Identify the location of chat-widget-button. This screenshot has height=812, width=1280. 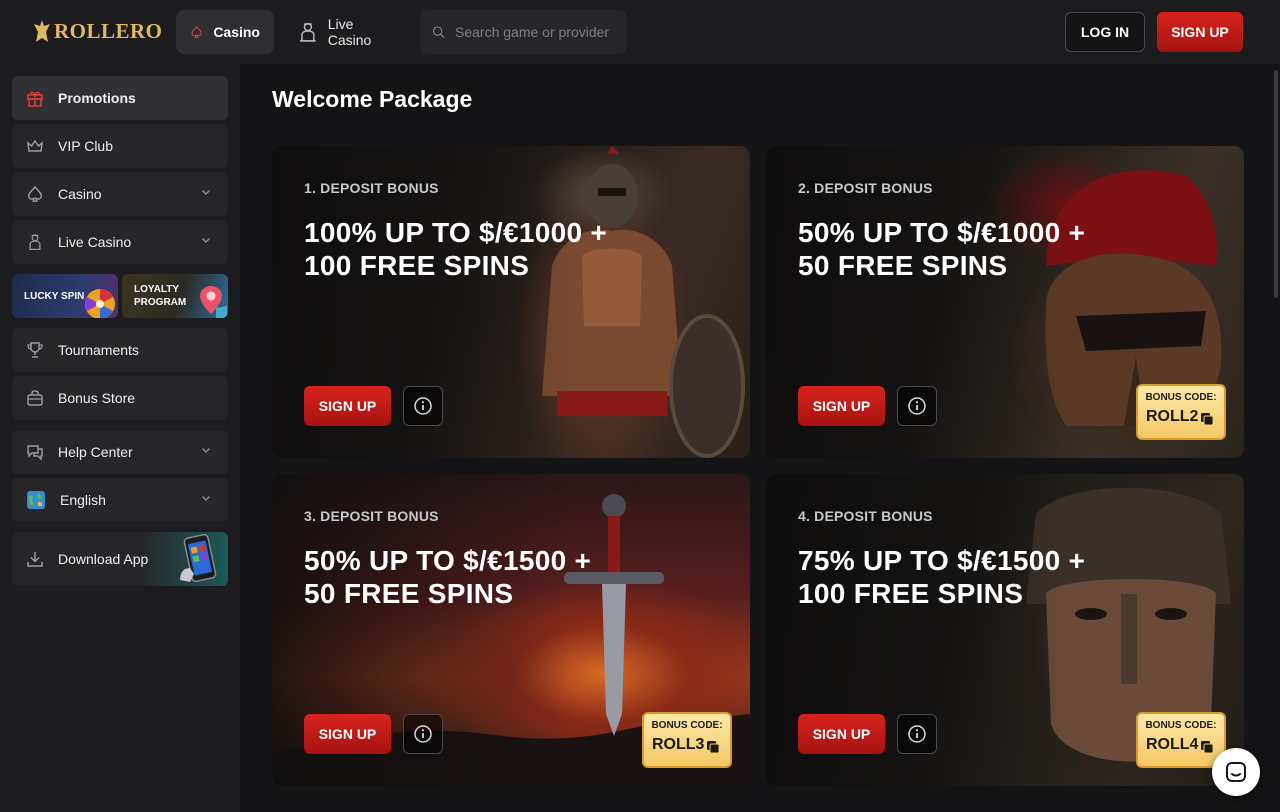
(1236, 772).